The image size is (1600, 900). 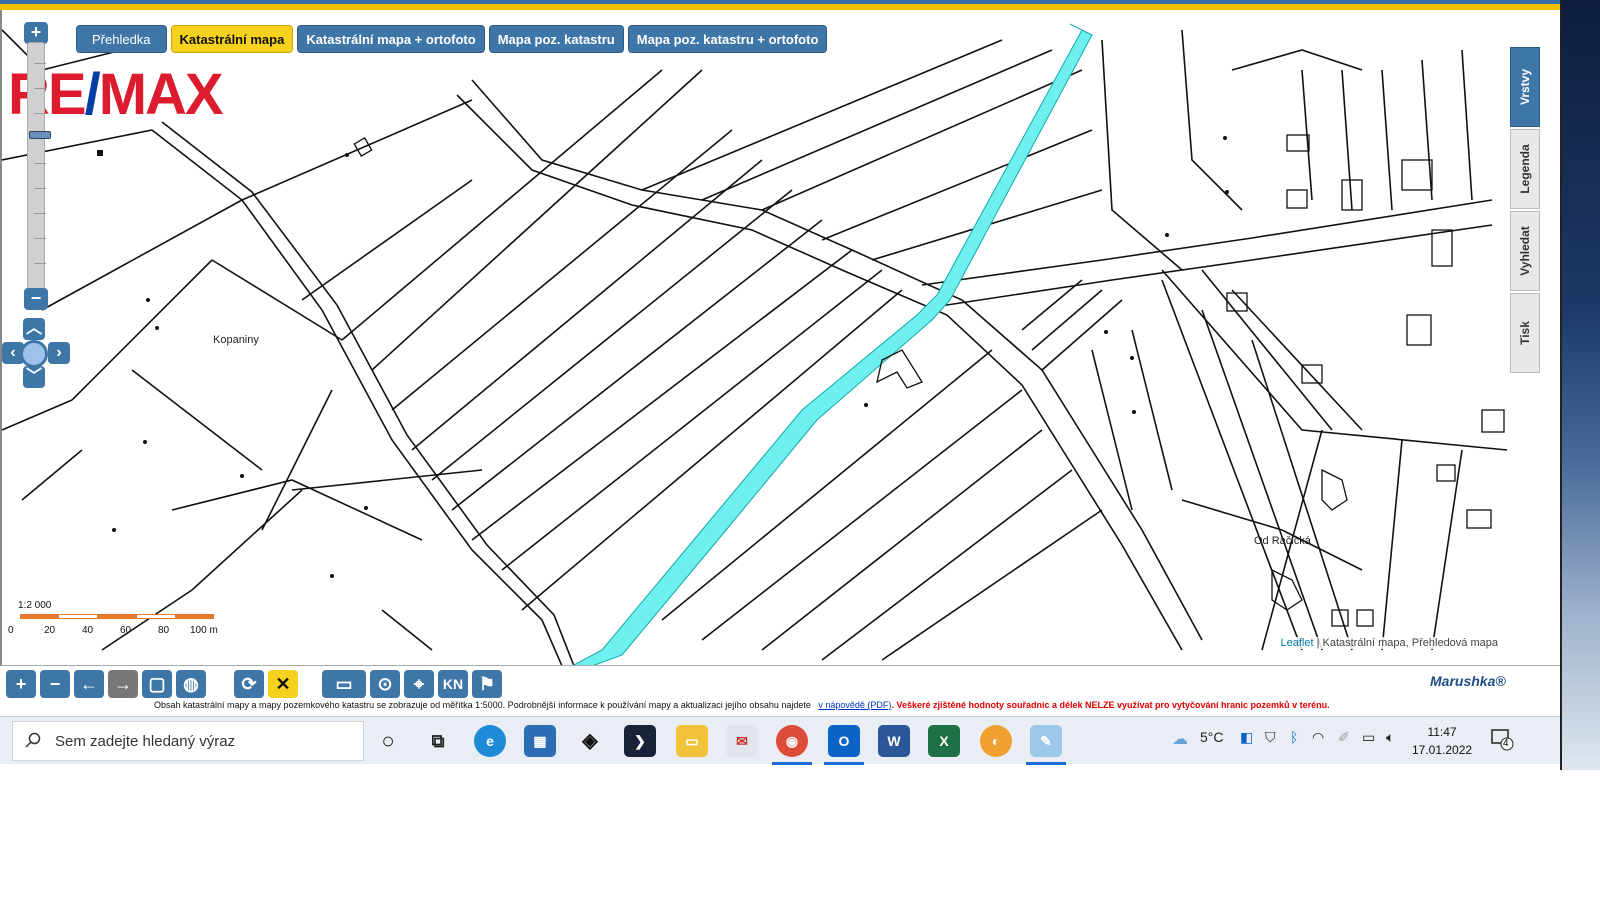 What do you see at coordinates (1525, 333) in the screenshot?
I see `side-tab-print: Tisk` at bounding box center [1525, 333].